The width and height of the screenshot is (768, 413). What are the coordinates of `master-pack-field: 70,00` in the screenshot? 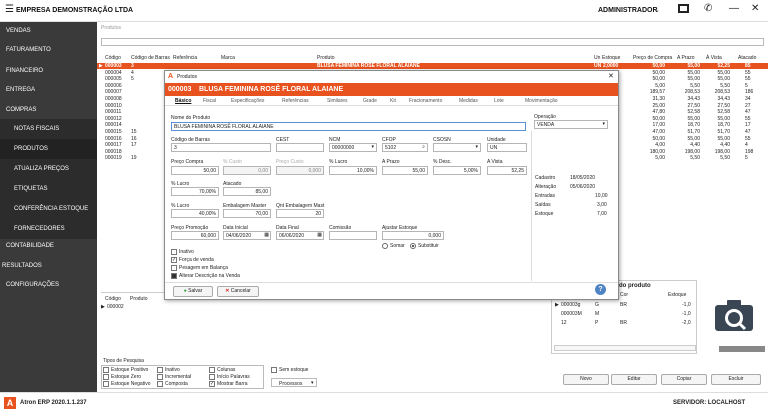 It's located at (247, 213).